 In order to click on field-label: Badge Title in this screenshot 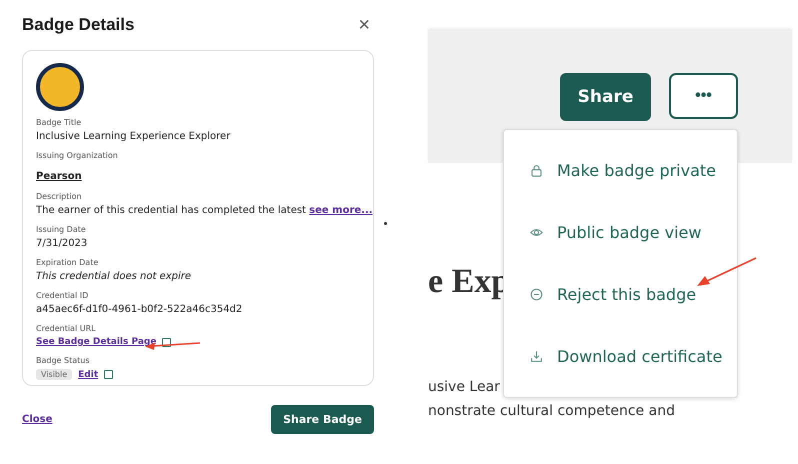, I will do `click(59, 122)`.